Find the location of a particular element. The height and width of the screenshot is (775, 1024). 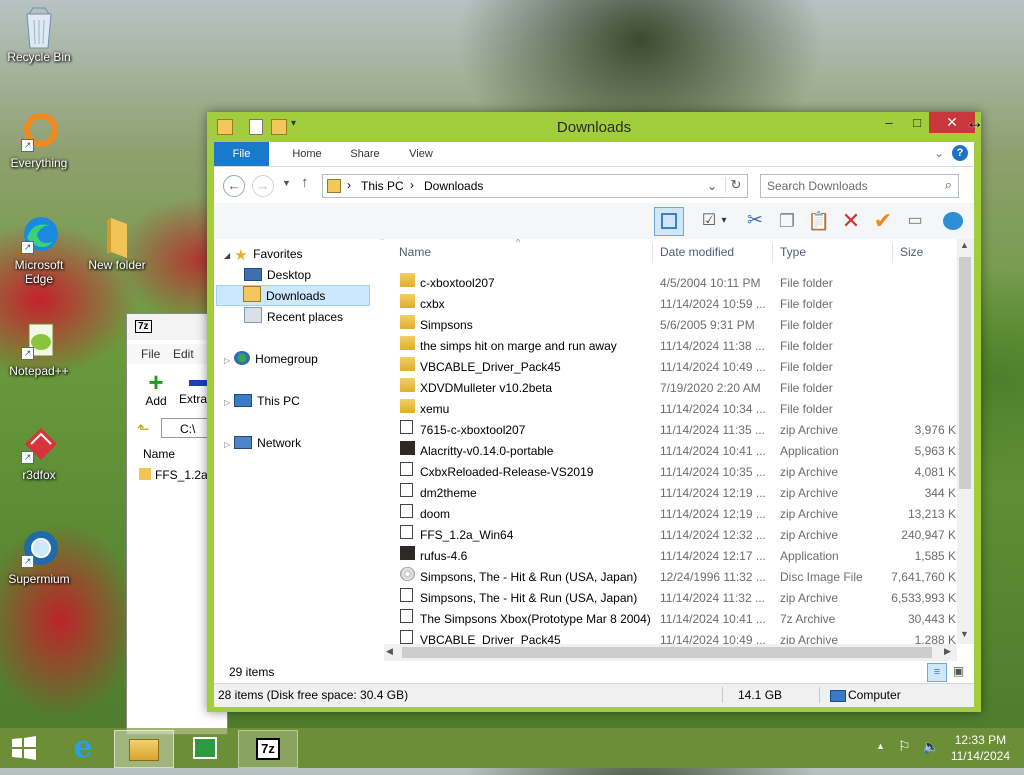

nav-favorites: ◢ ★ Favorites is located at coordinates (263, 254).